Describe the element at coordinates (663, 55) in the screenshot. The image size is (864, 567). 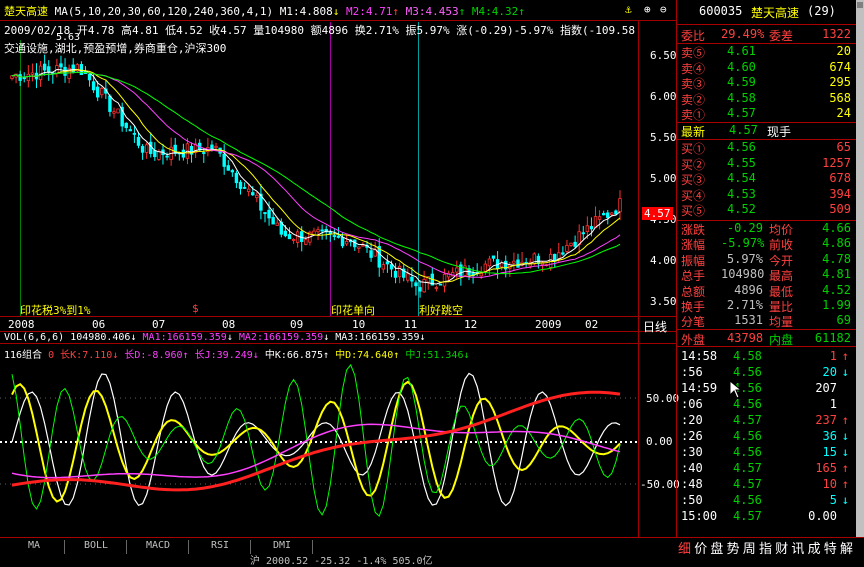
I see `price-tick: 6.50` at that location.